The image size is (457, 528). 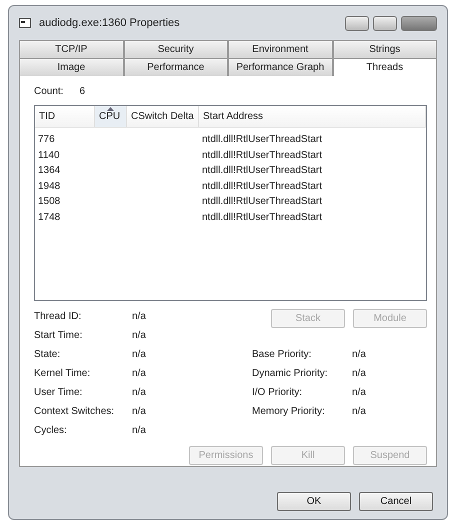 What do you see at coordinates (71, 49) in the screenshot?
I see `tab: TCP/IP` at bounding box center [71, 49].